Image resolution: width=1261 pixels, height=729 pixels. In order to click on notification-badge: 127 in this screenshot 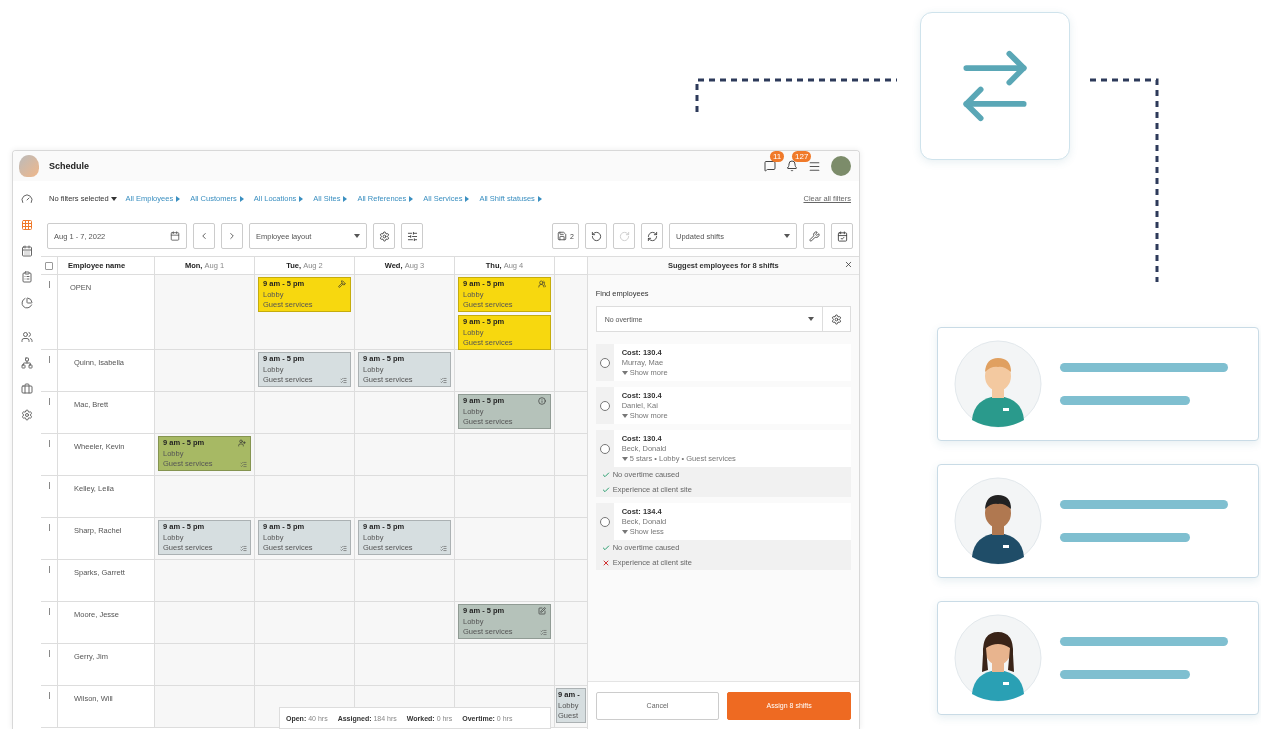, I will do `click(802, 156)`.